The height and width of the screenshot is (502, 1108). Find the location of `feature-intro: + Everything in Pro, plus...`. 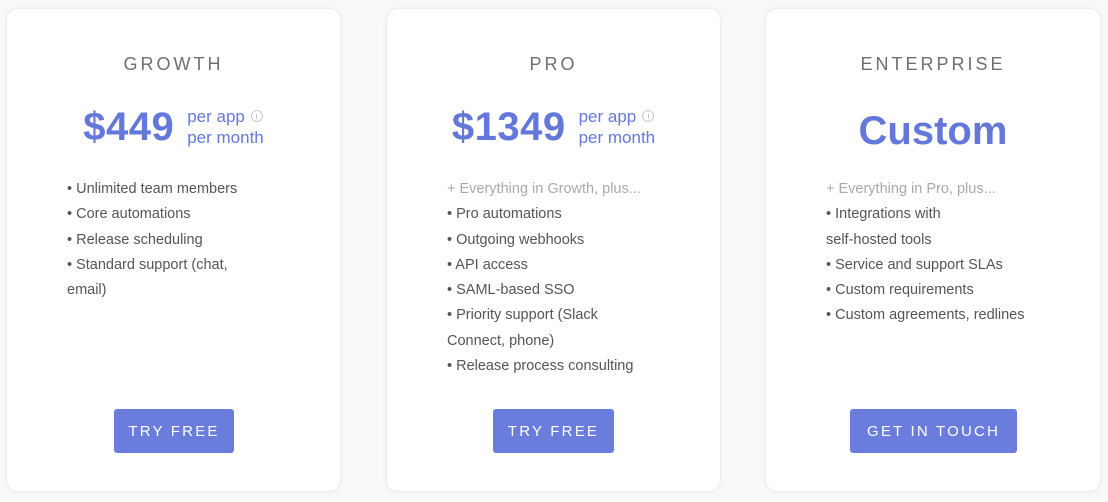

feature-intro: + Everything in Pro, plus... is located at coordinates (911, 189).